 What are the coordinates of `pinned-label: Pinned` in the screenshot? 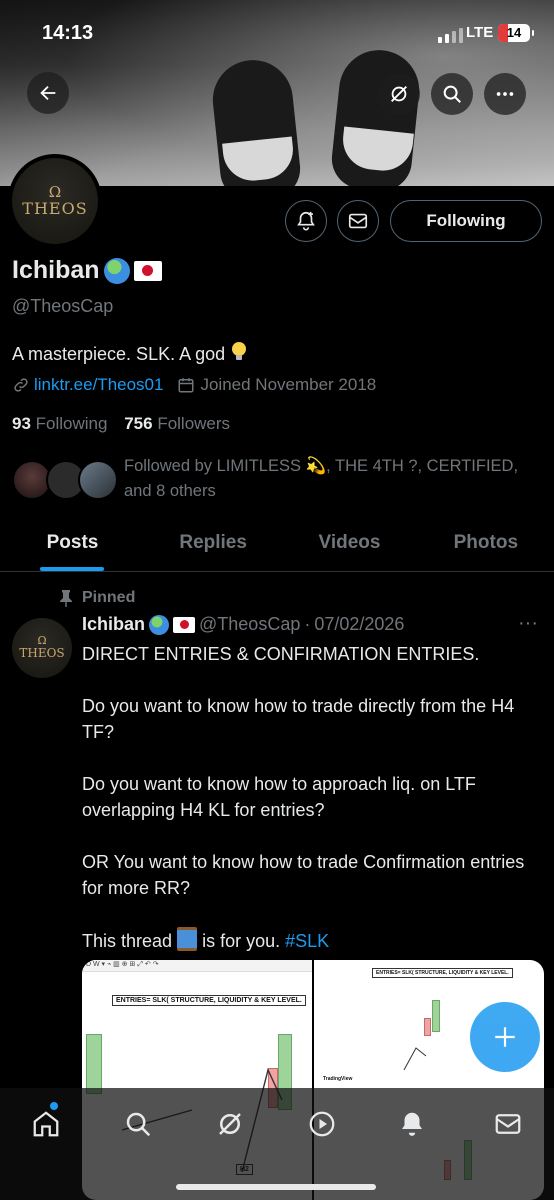 It's located at (96, 598).